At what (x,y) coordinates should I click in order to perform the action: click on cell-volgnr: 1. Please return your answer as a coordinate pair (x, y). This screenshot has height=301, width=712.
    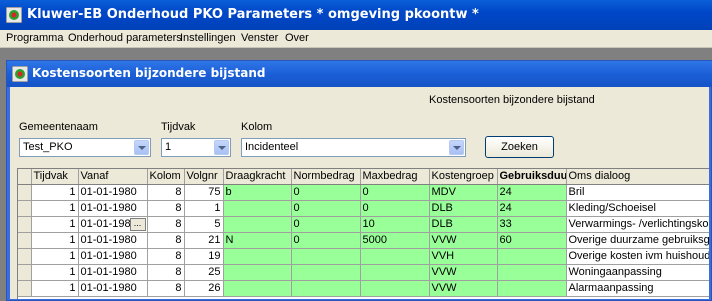
    Looking at the image, I should click on (204, 208).